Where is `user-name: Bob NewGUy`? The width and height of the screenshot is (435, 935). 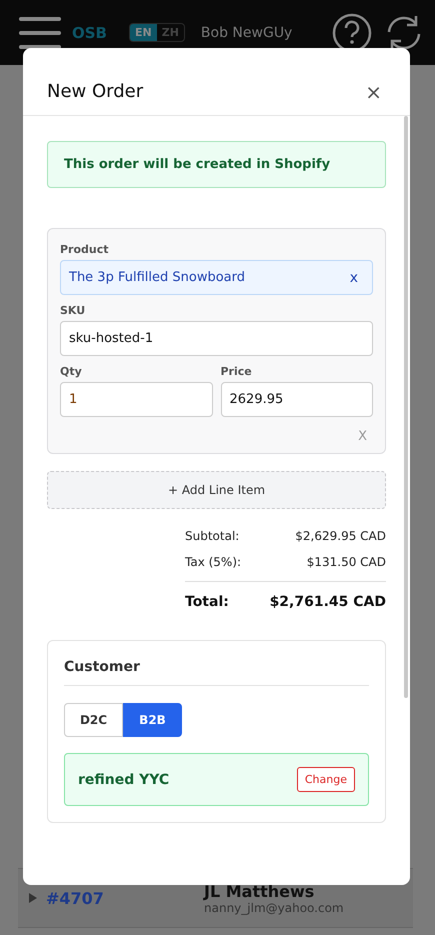
user-name: Bob NewGUy is located at coordinates (246, 32).